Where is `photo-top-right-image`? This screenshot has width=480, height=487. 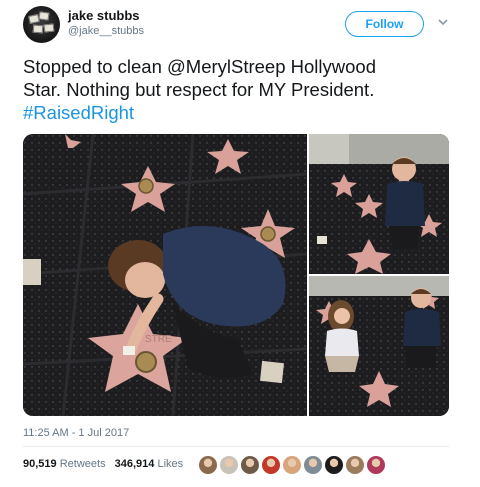
photo-top-right-image is located at coordinates (379, 204).